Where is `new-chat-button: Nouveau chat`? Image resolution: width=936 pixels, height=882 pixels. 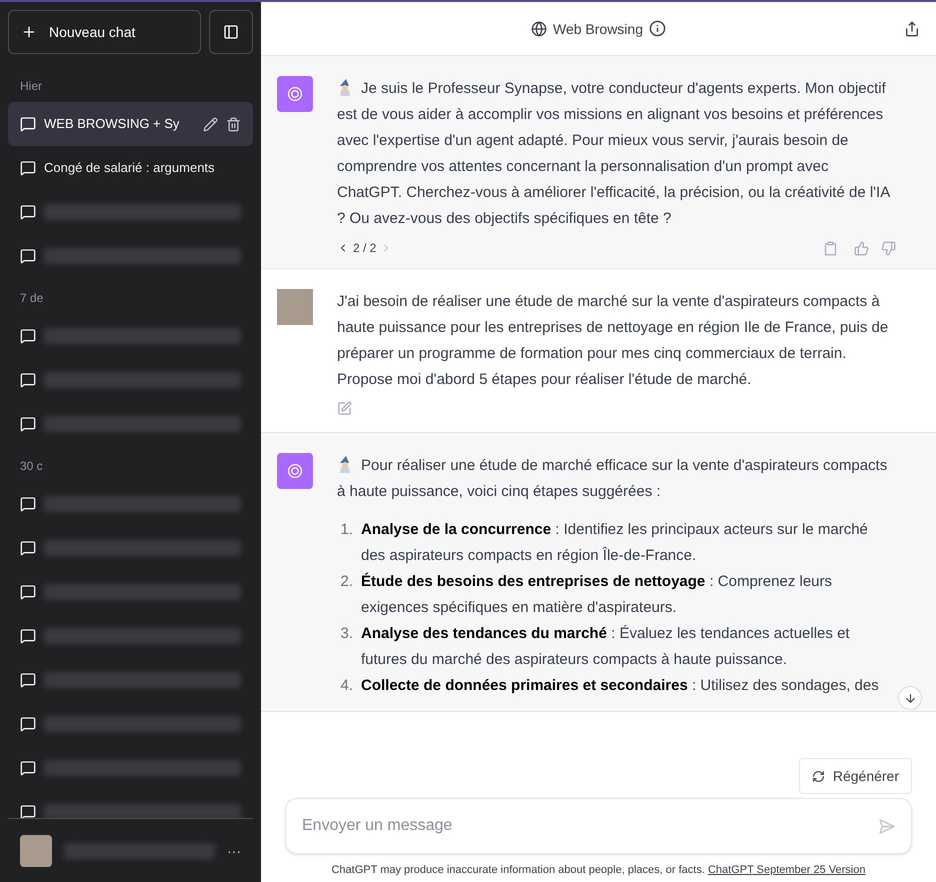 new-chat-button: Nouveau chat is located at coordinates (104, 32).